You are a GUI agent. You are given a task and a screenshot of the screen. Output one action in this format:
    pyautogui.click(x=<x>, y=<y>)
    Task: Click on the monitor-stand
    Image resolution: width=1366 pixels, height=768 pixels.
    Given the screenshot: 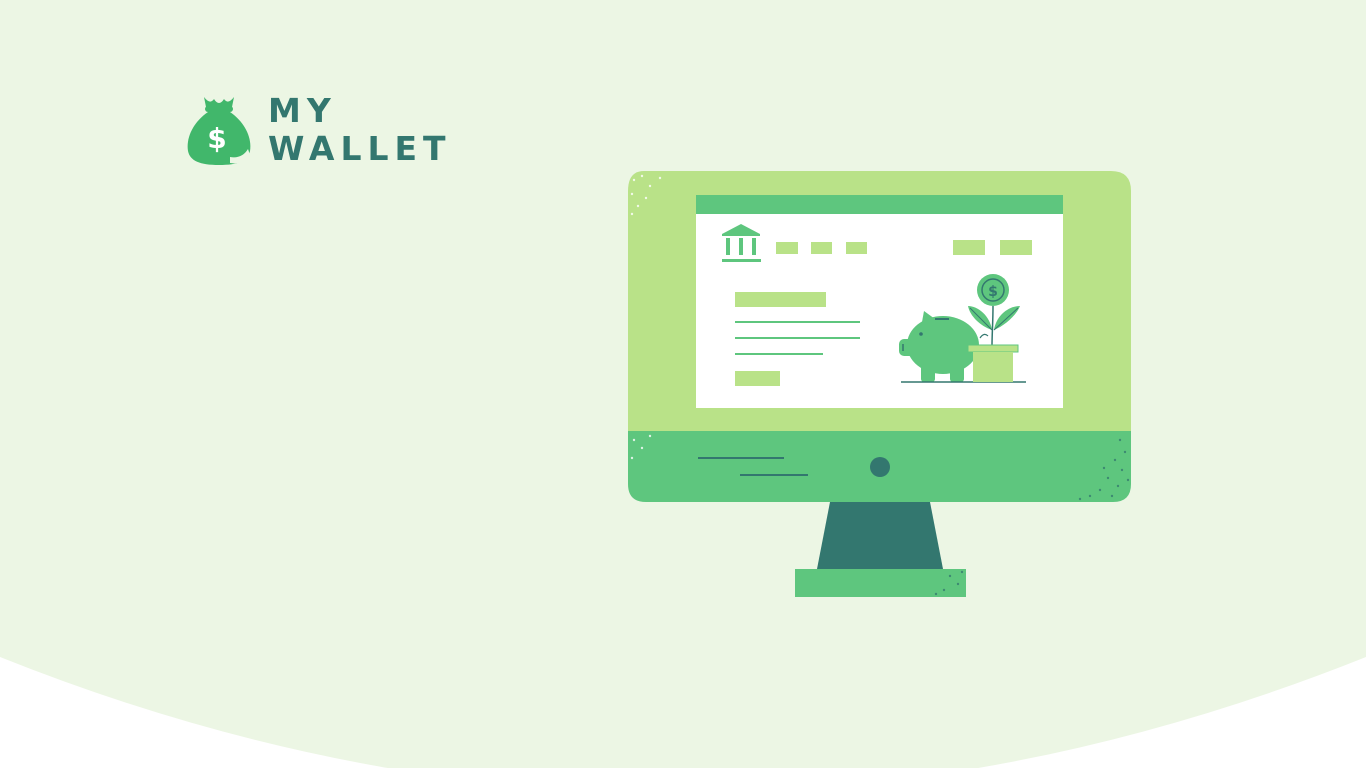 What is the action you would take?
    pyautogui.click(x=880, y=535)
    